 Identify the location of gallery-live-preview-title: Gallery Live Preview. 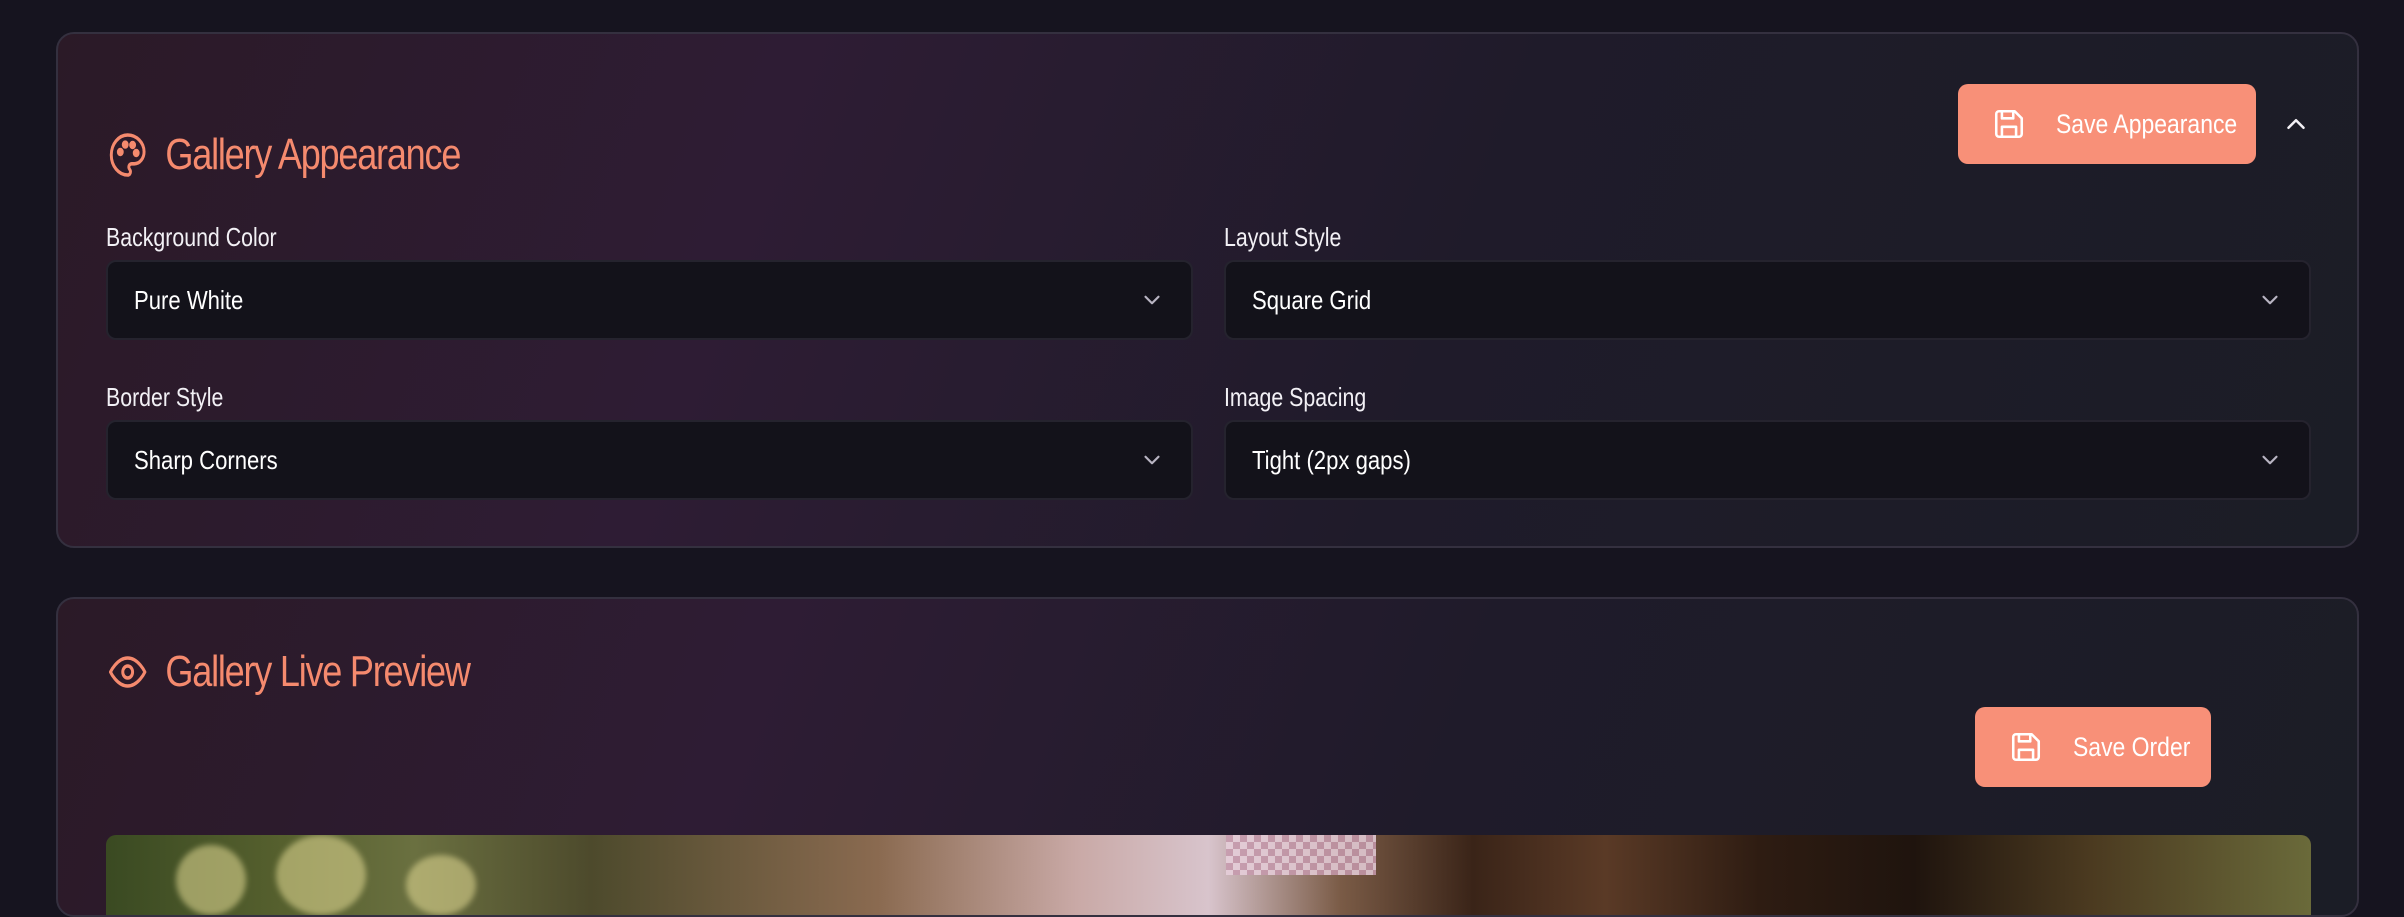
(289, 672).